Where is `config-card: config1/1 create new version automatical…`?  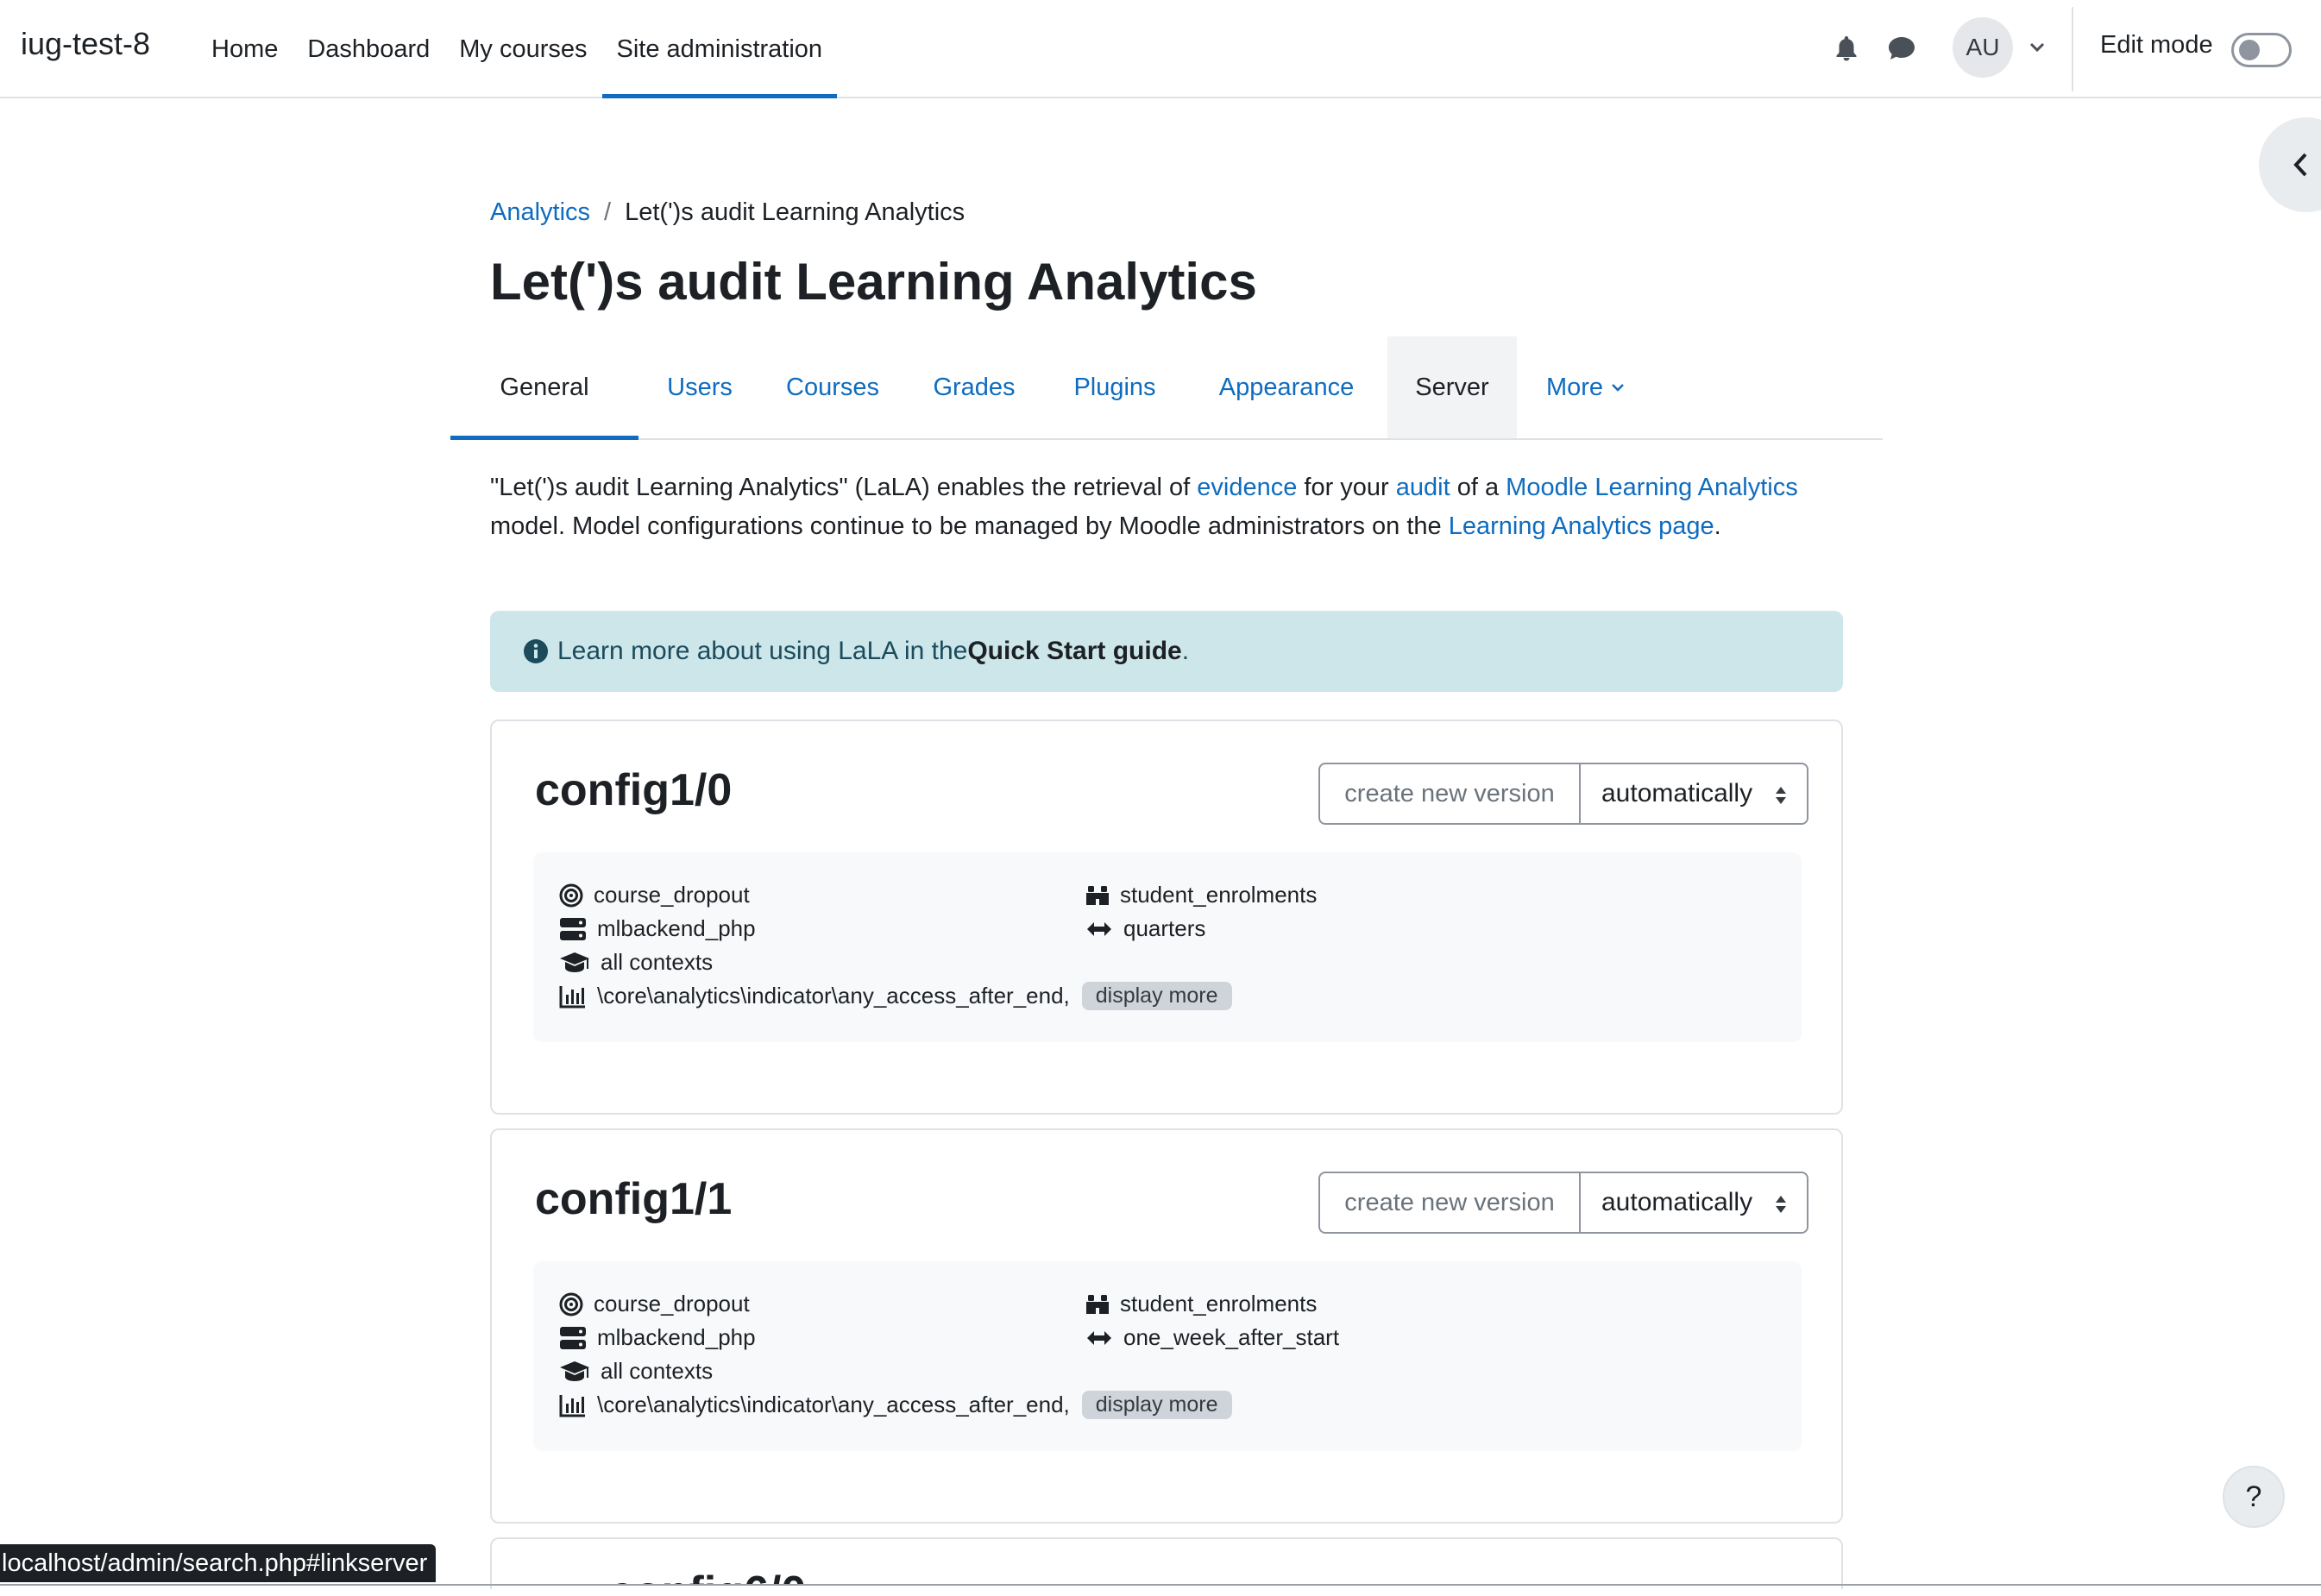 config-card: config1/1 create new version automatical… is located at coordinates (1166, 1326).